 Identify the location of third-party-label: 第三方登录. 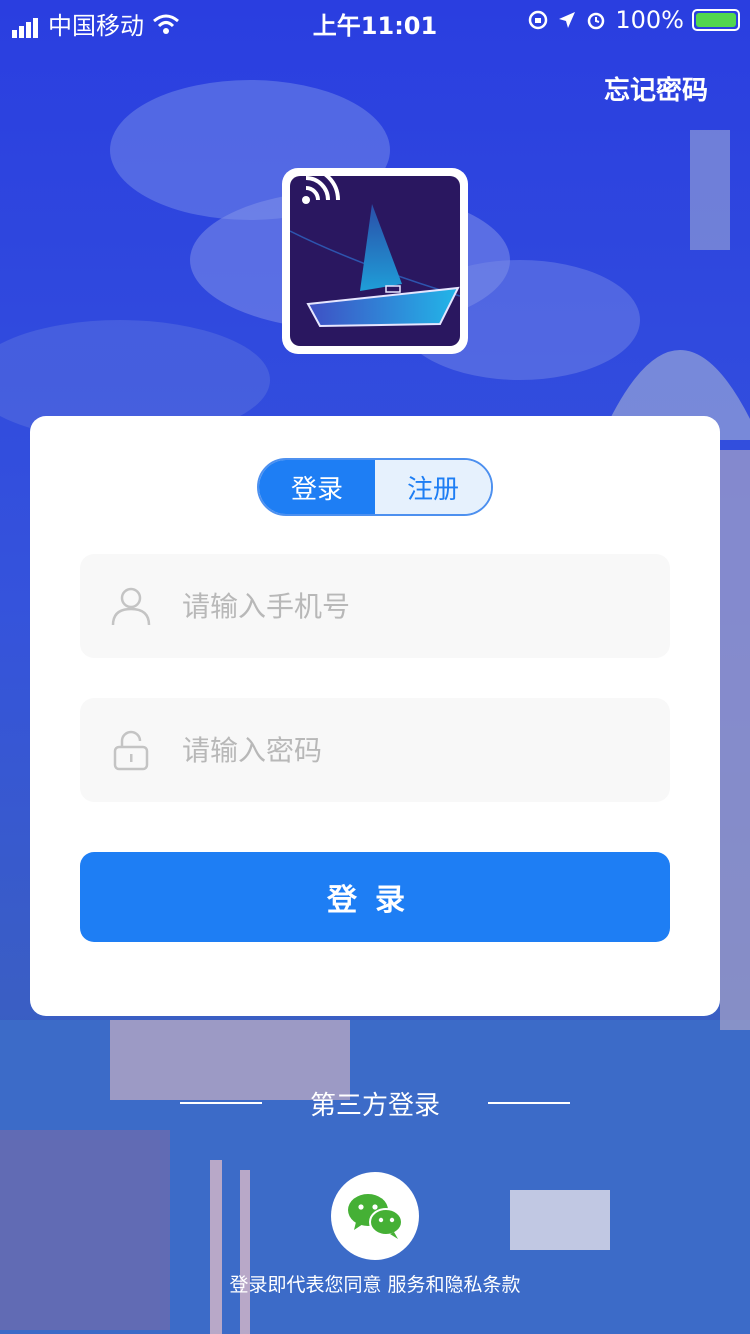
(374, 1105).